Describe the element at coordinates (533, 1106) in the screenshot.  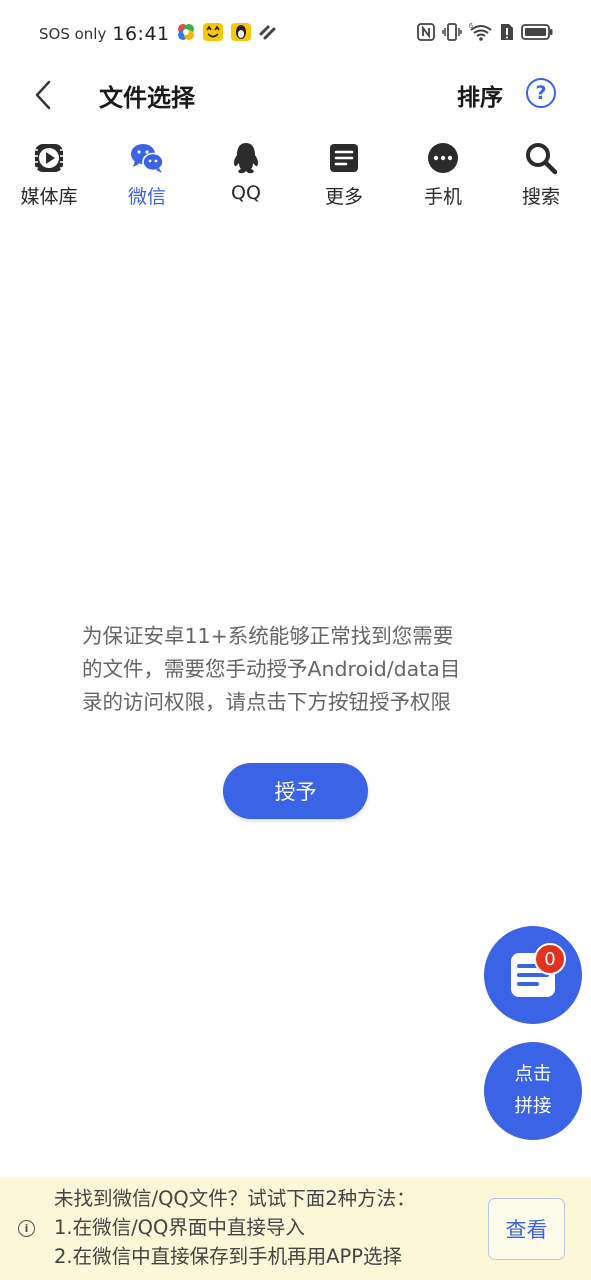
I see `merge-label-line2: 拼接` at that location.